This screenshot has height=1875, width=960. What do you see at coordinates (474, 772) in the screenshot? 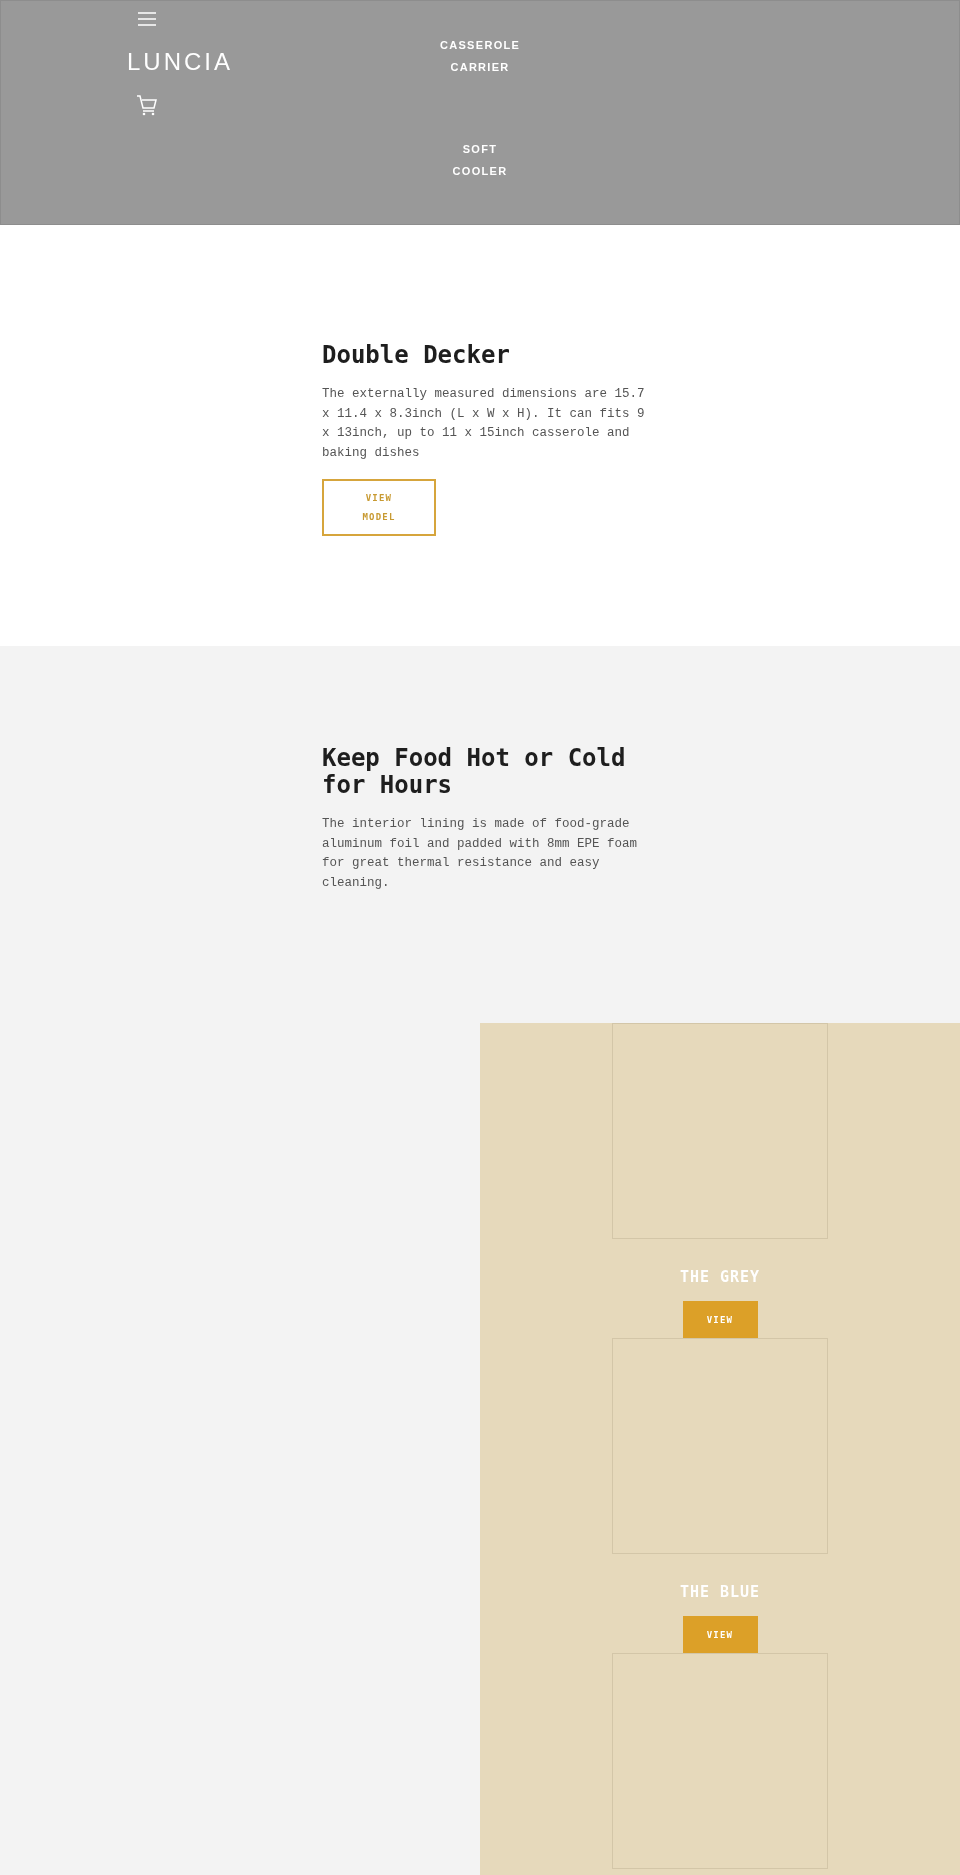
I see `section-heading: Keep Food Hot or Cold for Hours` at bounding box center [474, 772].